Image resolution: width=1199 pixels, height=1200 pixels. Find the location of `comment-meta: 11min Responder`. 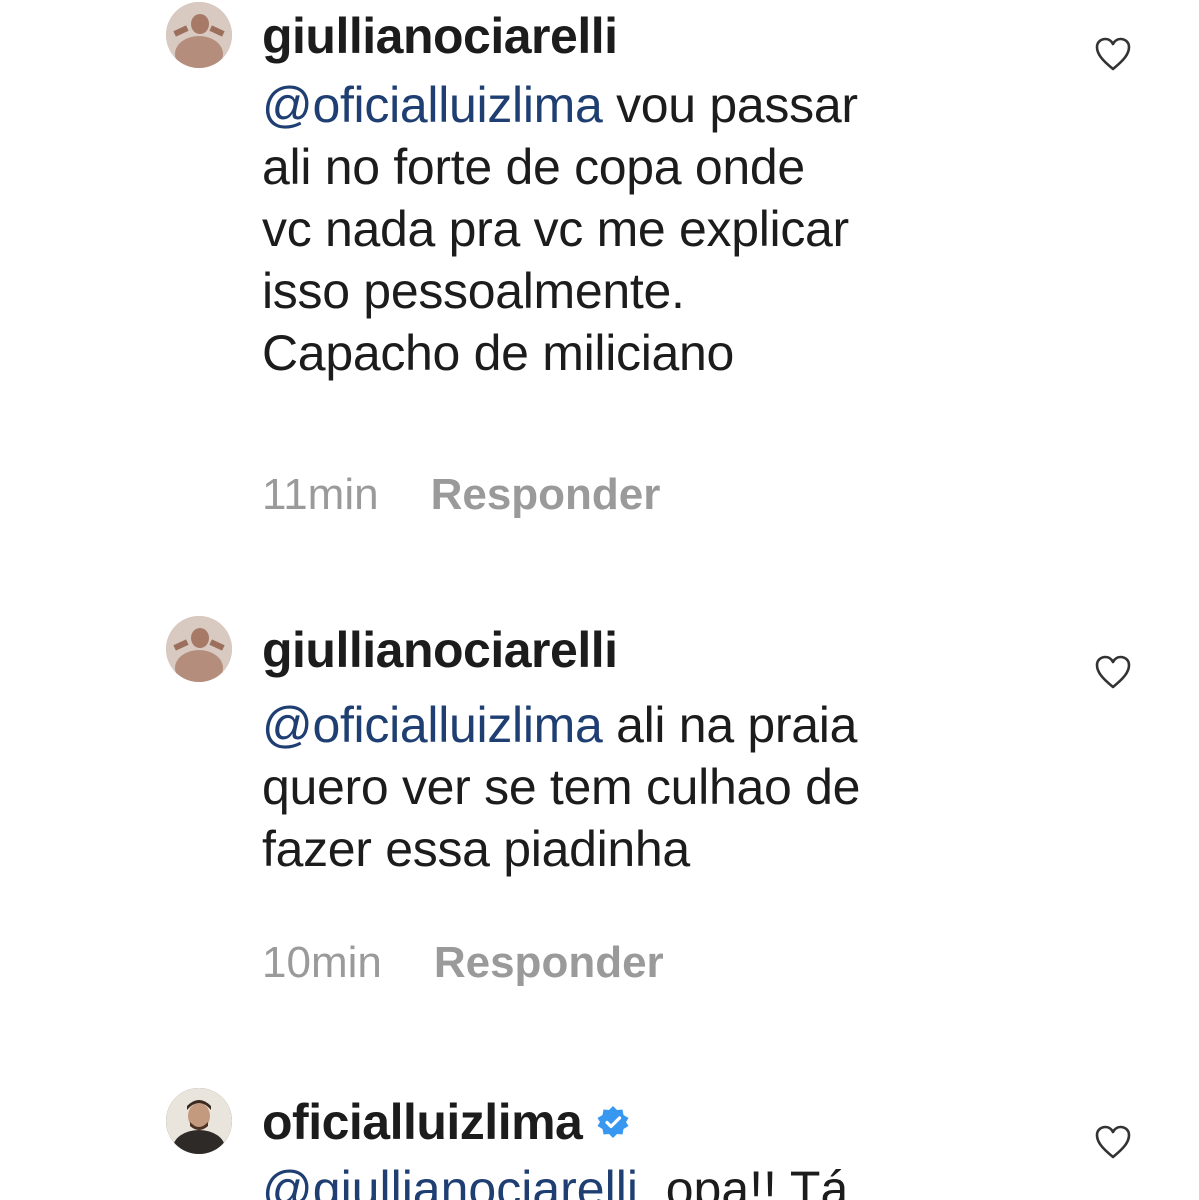

comment-meta: 11min Responder is located at coordinates (461, 495).